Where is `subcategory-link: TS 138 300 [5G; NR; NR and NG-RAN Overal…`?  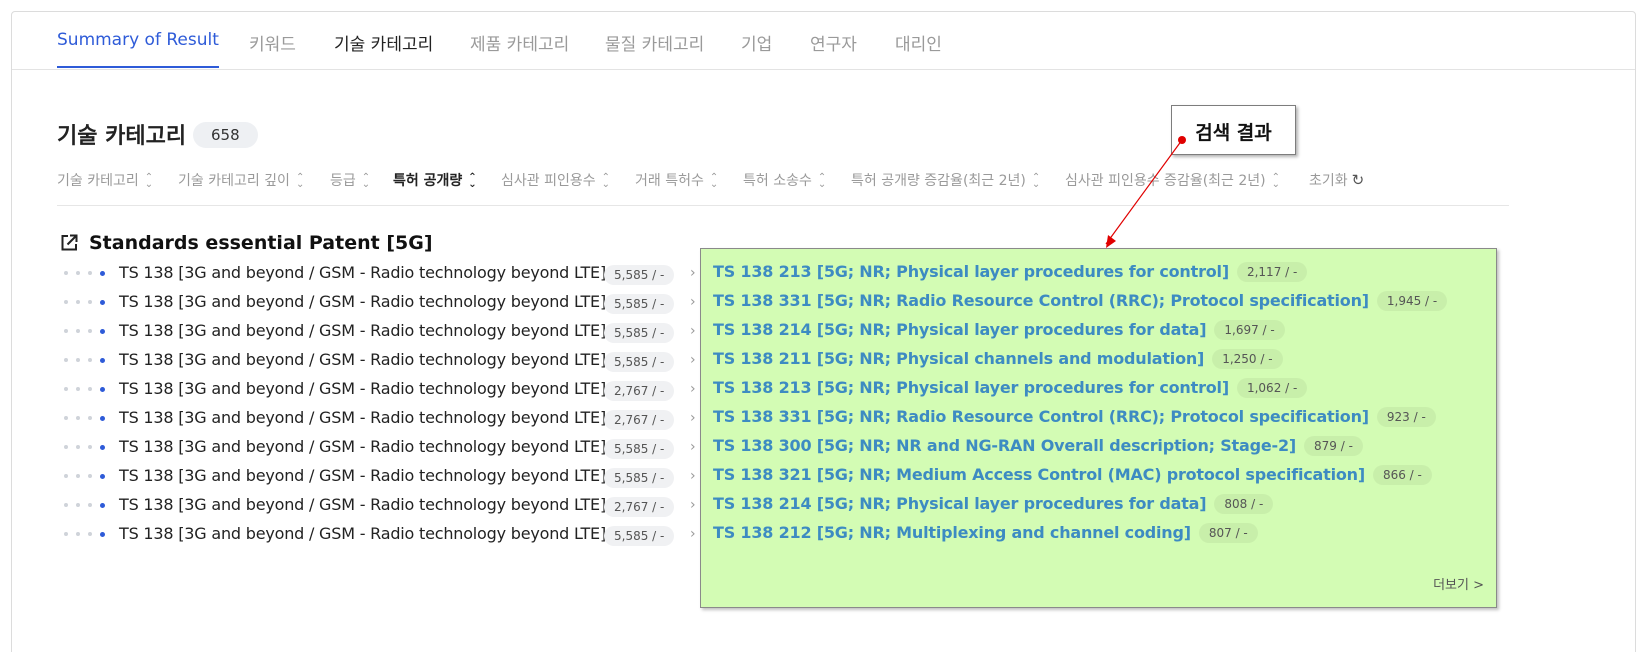 subcategory-link: TS 138 300 [5G; NR; NR and NG-RAN Overal… is located at coordinates (1004, 445).